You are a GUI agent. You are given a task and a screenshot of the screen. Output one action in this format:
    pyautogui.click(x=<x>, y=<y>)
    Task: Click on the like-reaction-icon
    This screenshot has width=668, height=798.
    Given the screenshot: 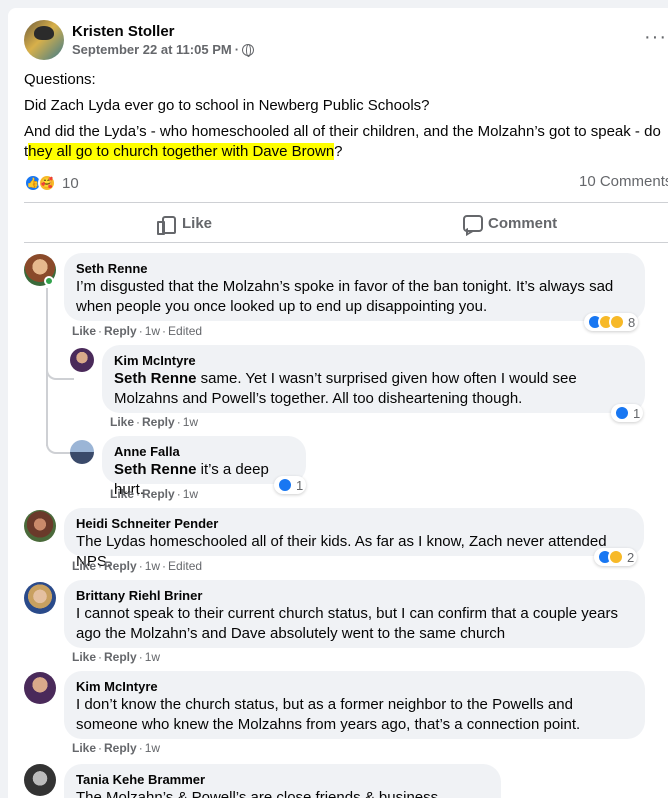 What is the action you would take?
    pyautogui.click(x=622, y=413)
    